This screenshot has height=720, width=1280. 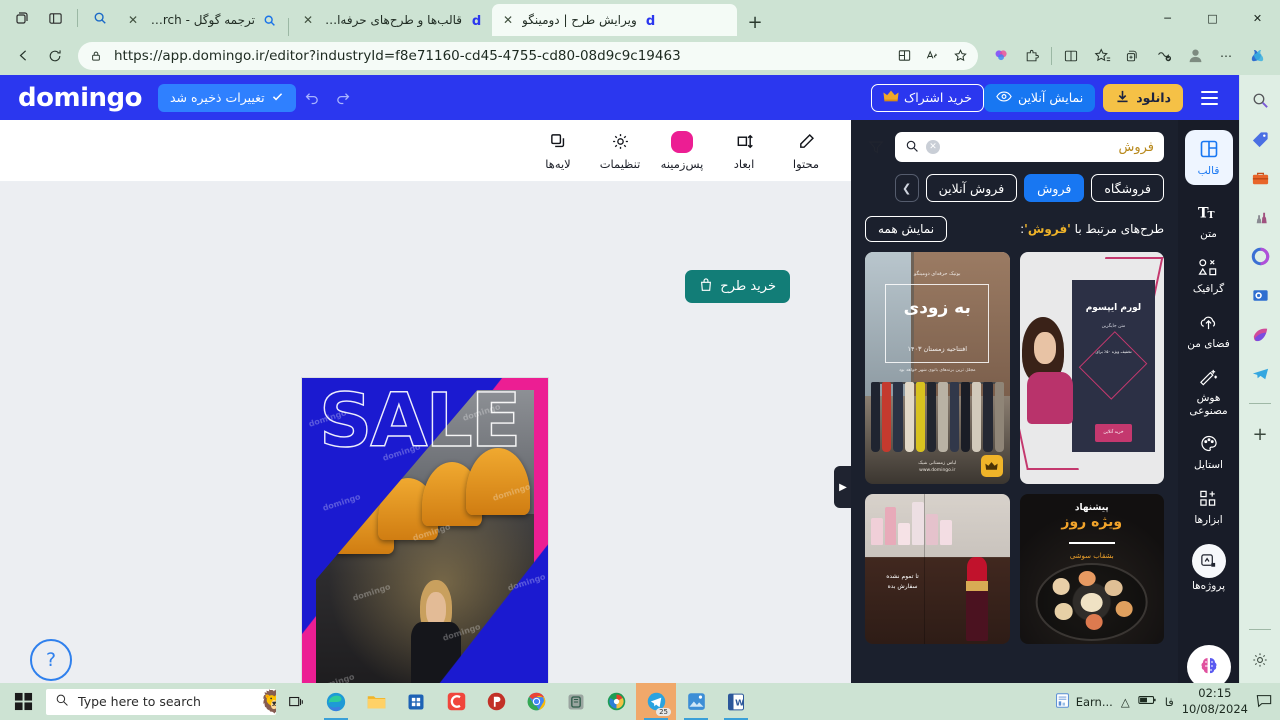 What do you see at coordinates (1208, 331) in the screenshot?
I see `dock-item-myspace: فضای من` at bounding box center [1208, 331].